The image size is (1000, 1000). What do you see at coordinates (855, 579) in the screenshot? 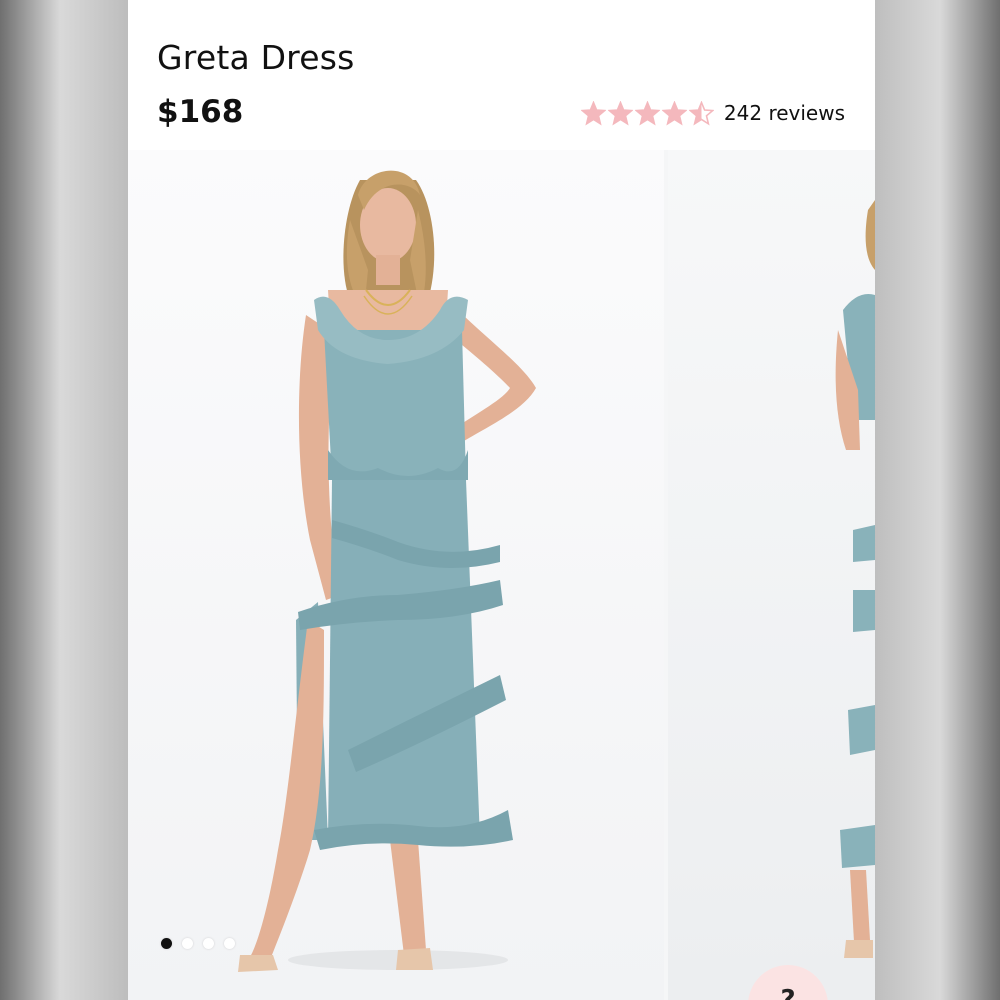
I see `model-side-view-illustration` at bounding box center [855, 579].